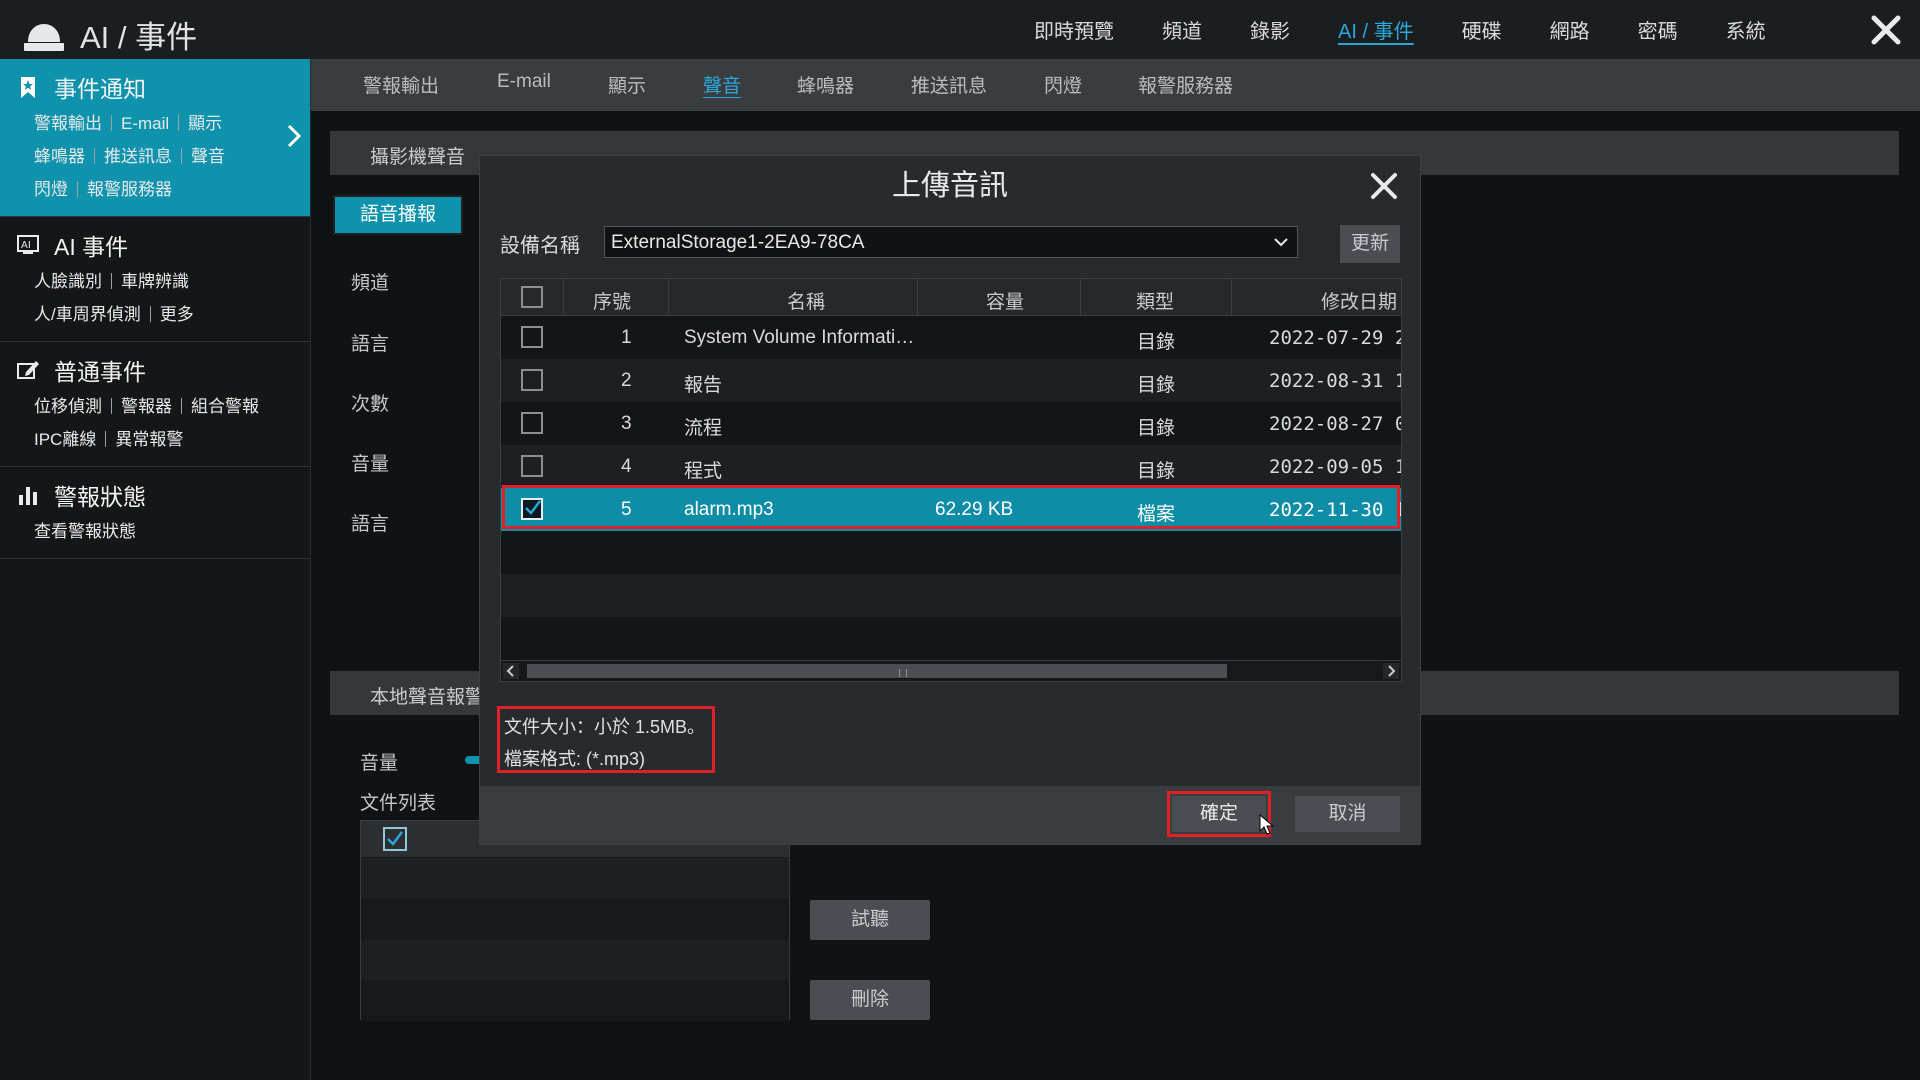 This screenshot has height=1080, width=1920. I want to click on svg-text: AI, so click(26, 245).